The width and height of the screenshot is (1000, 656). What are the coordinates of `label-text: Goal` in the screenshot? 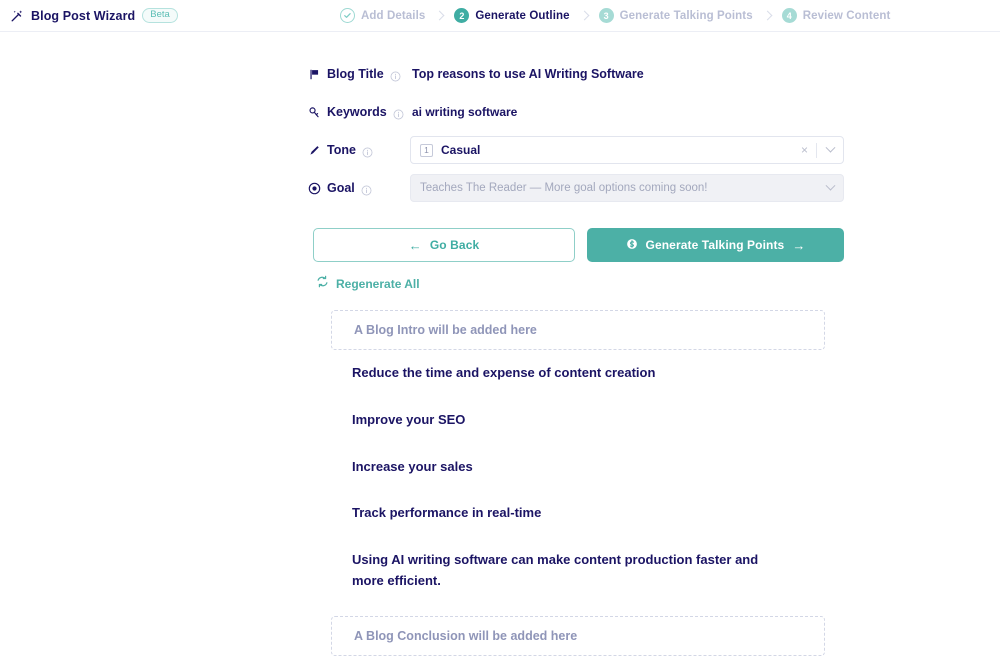 It's located at (341, 188).